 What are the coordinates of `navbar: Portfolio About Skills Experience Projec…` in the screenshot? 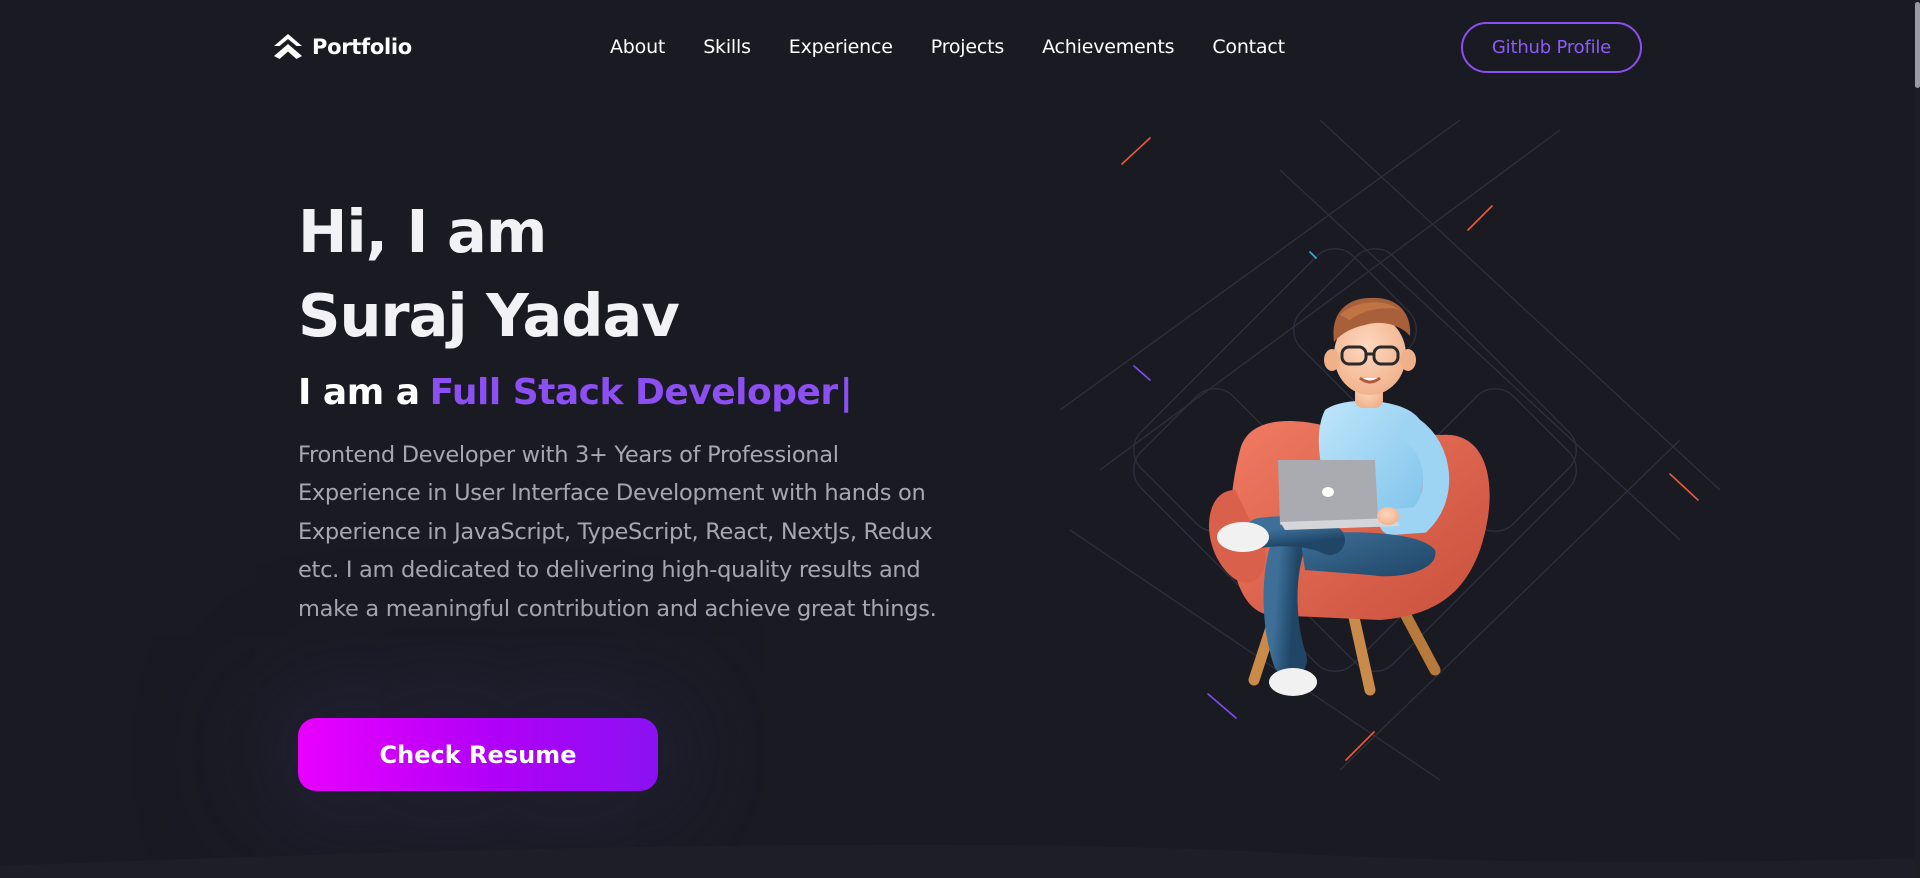 It's located at (960, 48).